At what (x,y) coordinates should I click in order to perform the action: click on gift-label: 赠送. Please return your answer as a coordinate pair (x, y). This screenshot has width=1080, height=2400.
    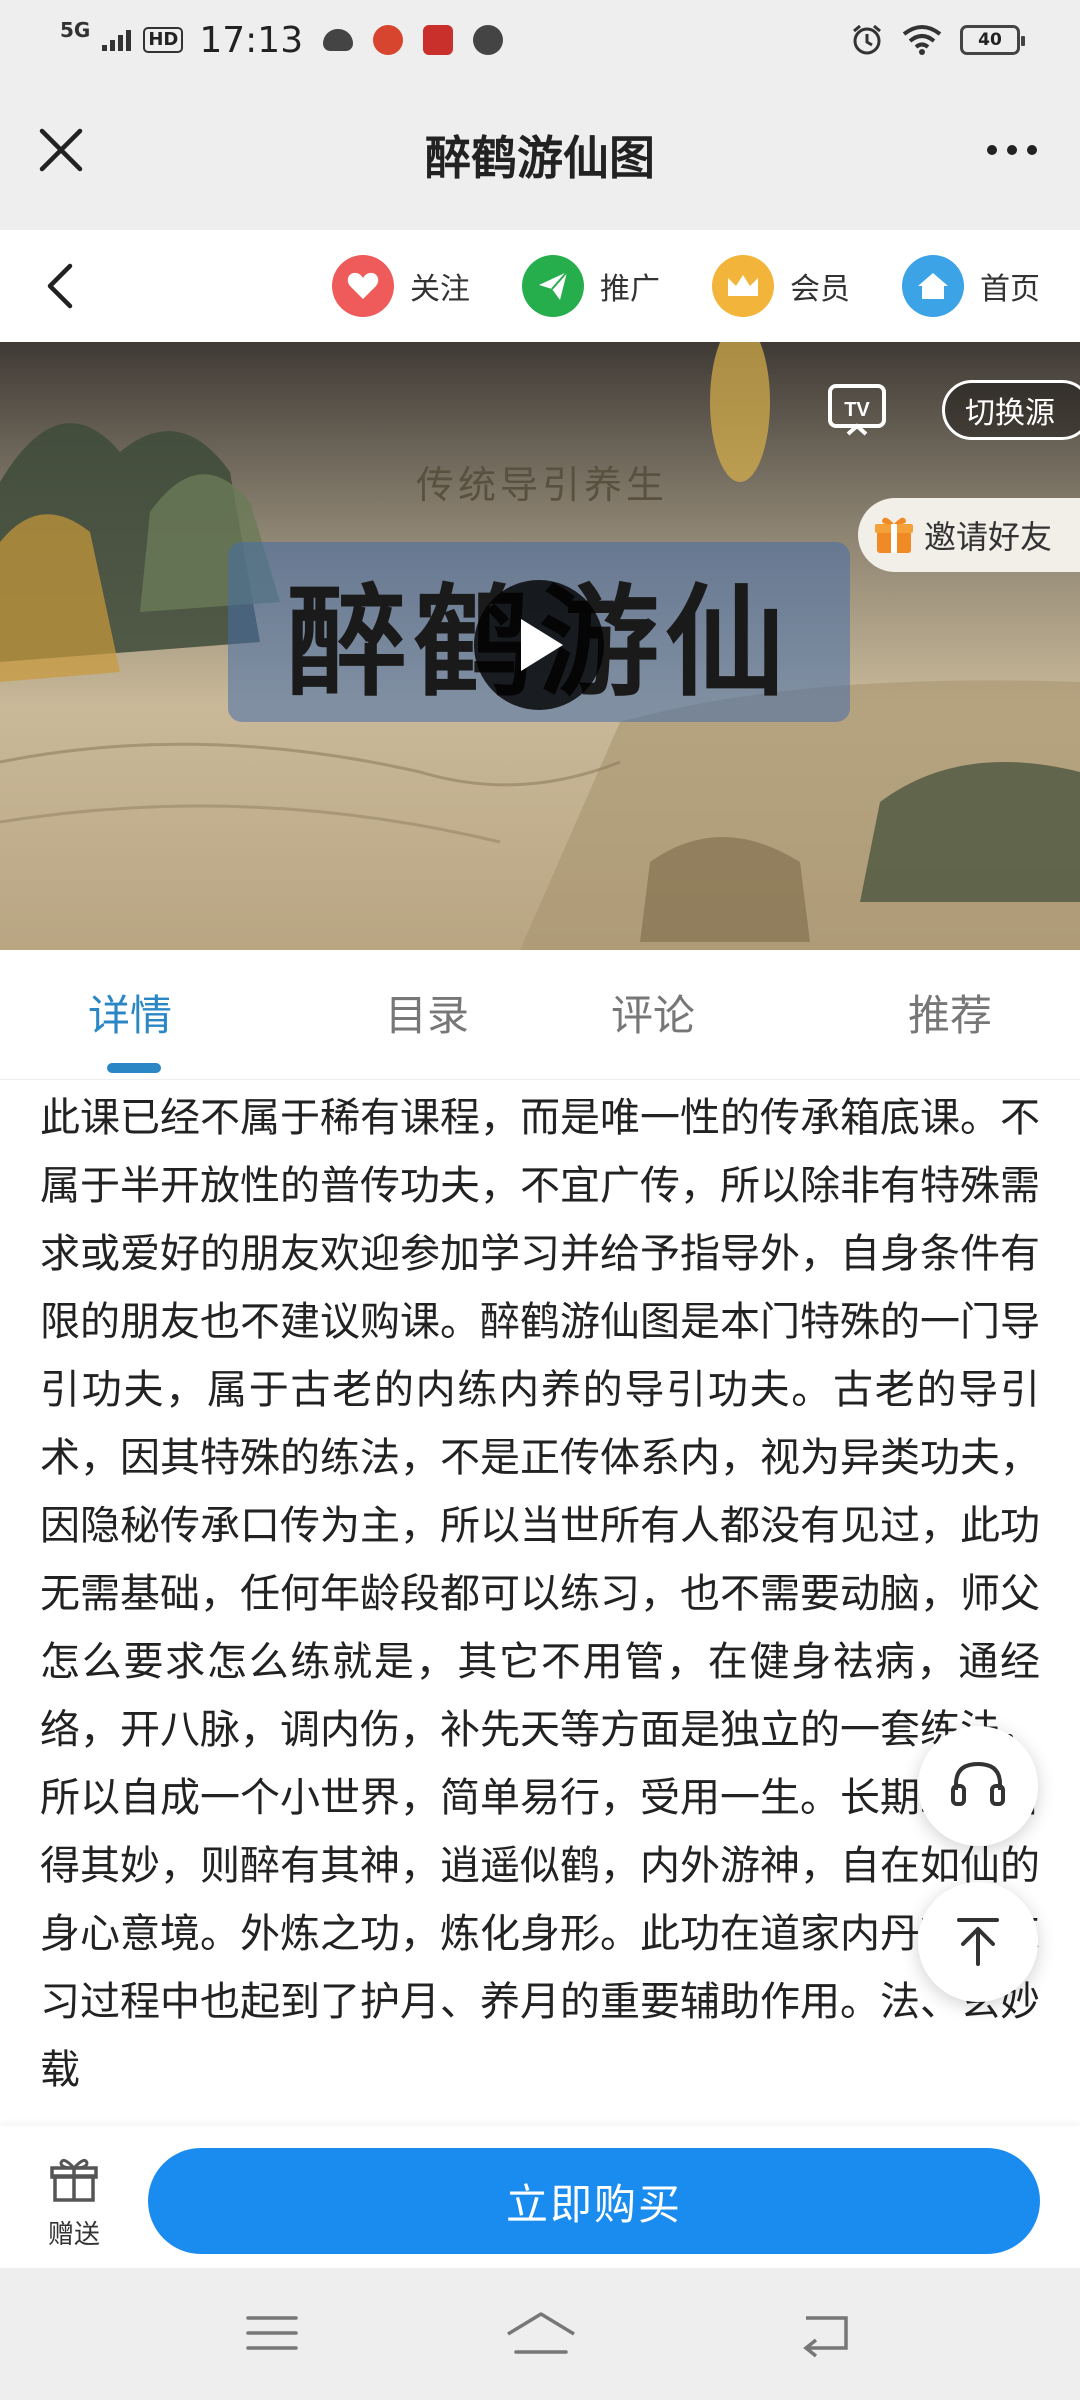
    Looking at the image, I should click on (73, 2235).